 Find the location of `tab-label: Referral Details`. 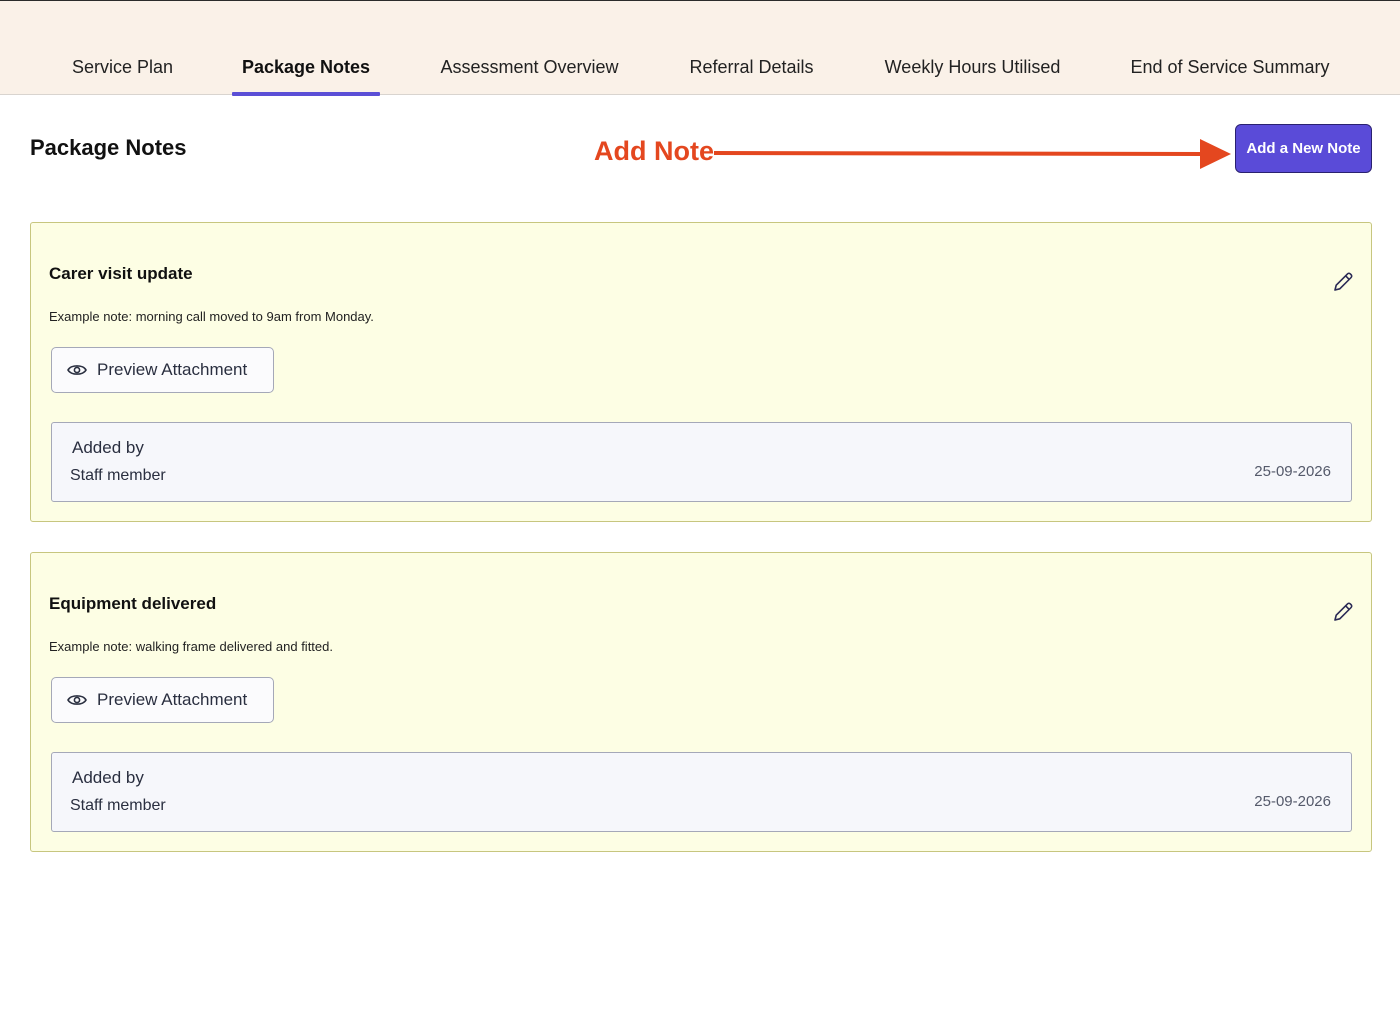

tab-label: Referral Details is located at coordinates (751, 67).